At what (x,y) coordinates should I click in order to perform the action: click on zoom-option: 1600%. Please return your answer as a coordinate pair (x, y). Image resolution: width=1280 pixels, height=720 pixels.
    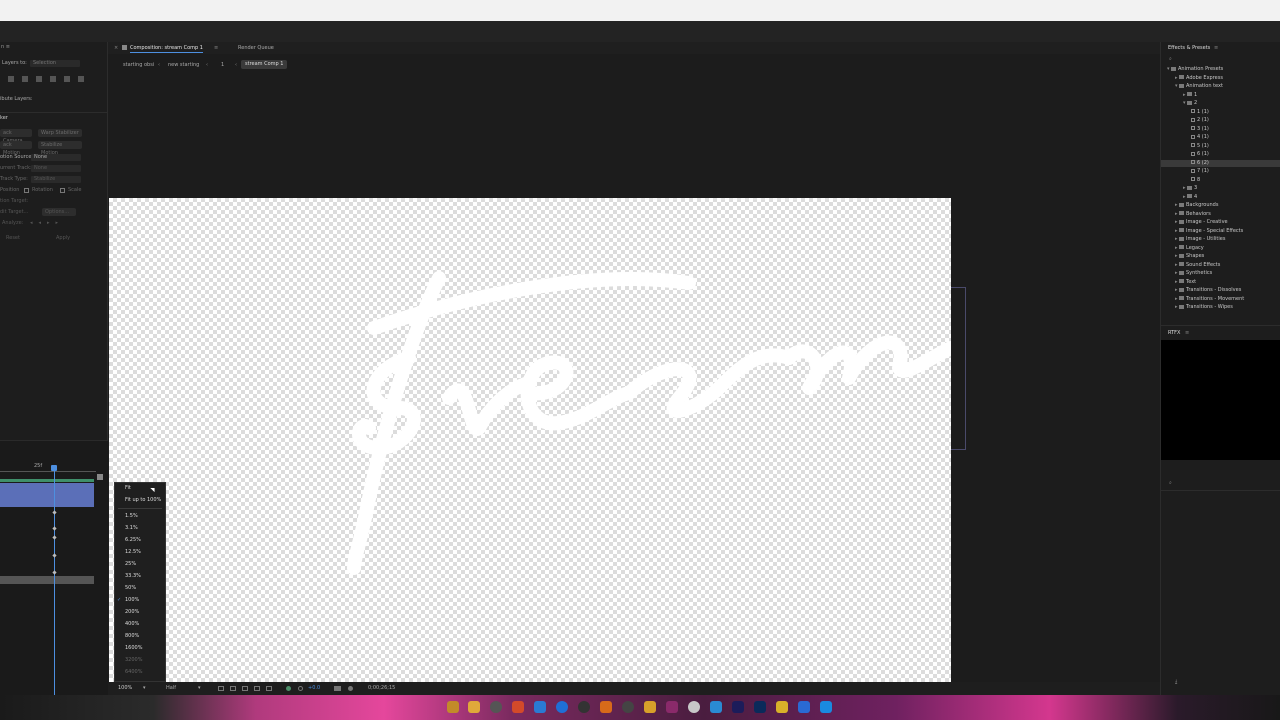
    Looking at the image, I should click on (133, 648).